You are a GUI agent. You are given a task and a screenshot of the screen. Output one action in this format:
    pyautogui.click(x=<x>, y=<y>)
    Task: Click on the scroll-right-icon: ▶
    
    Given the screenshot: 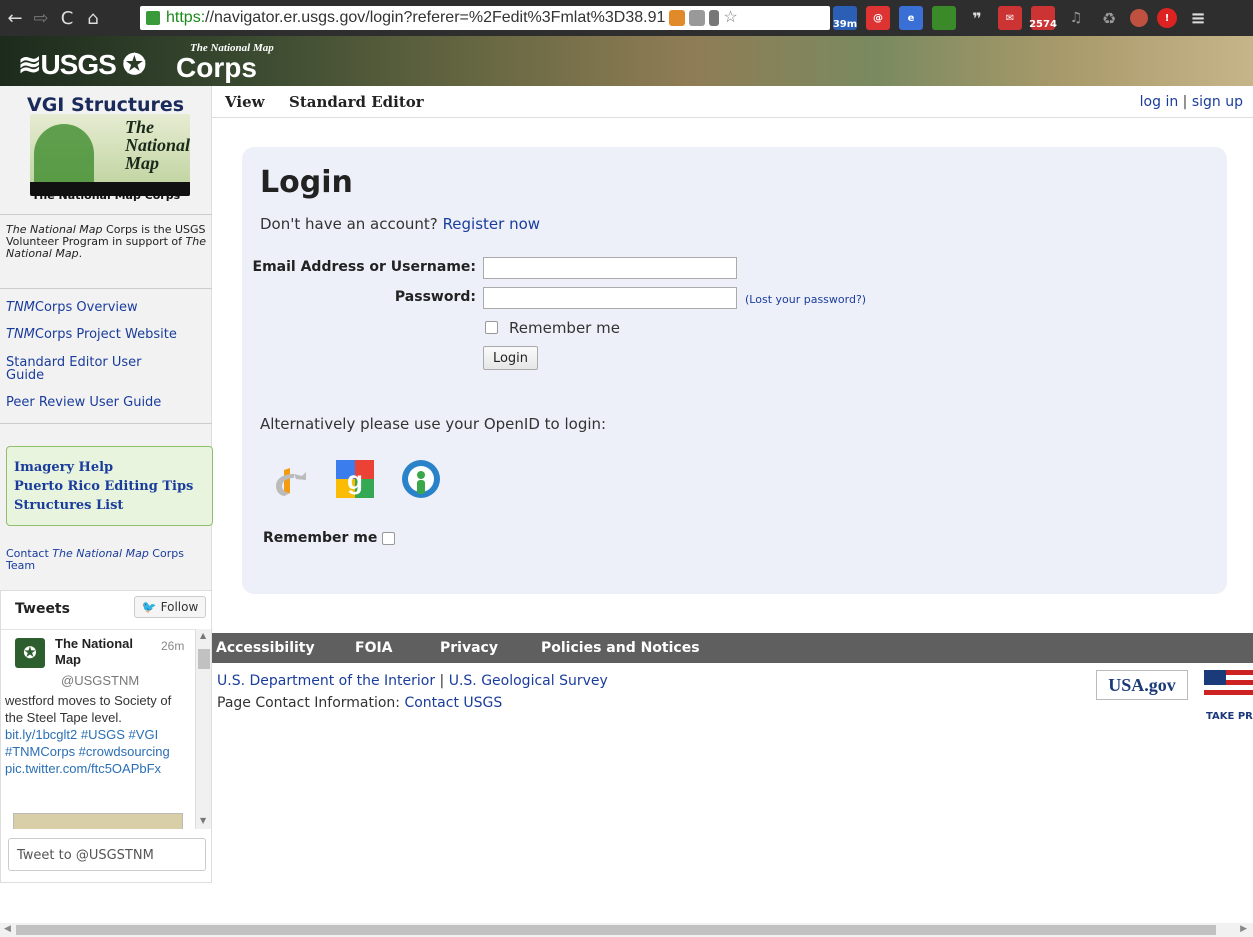 What is the action you would take?
    pyautogui.click(x=1243, y=929)
    